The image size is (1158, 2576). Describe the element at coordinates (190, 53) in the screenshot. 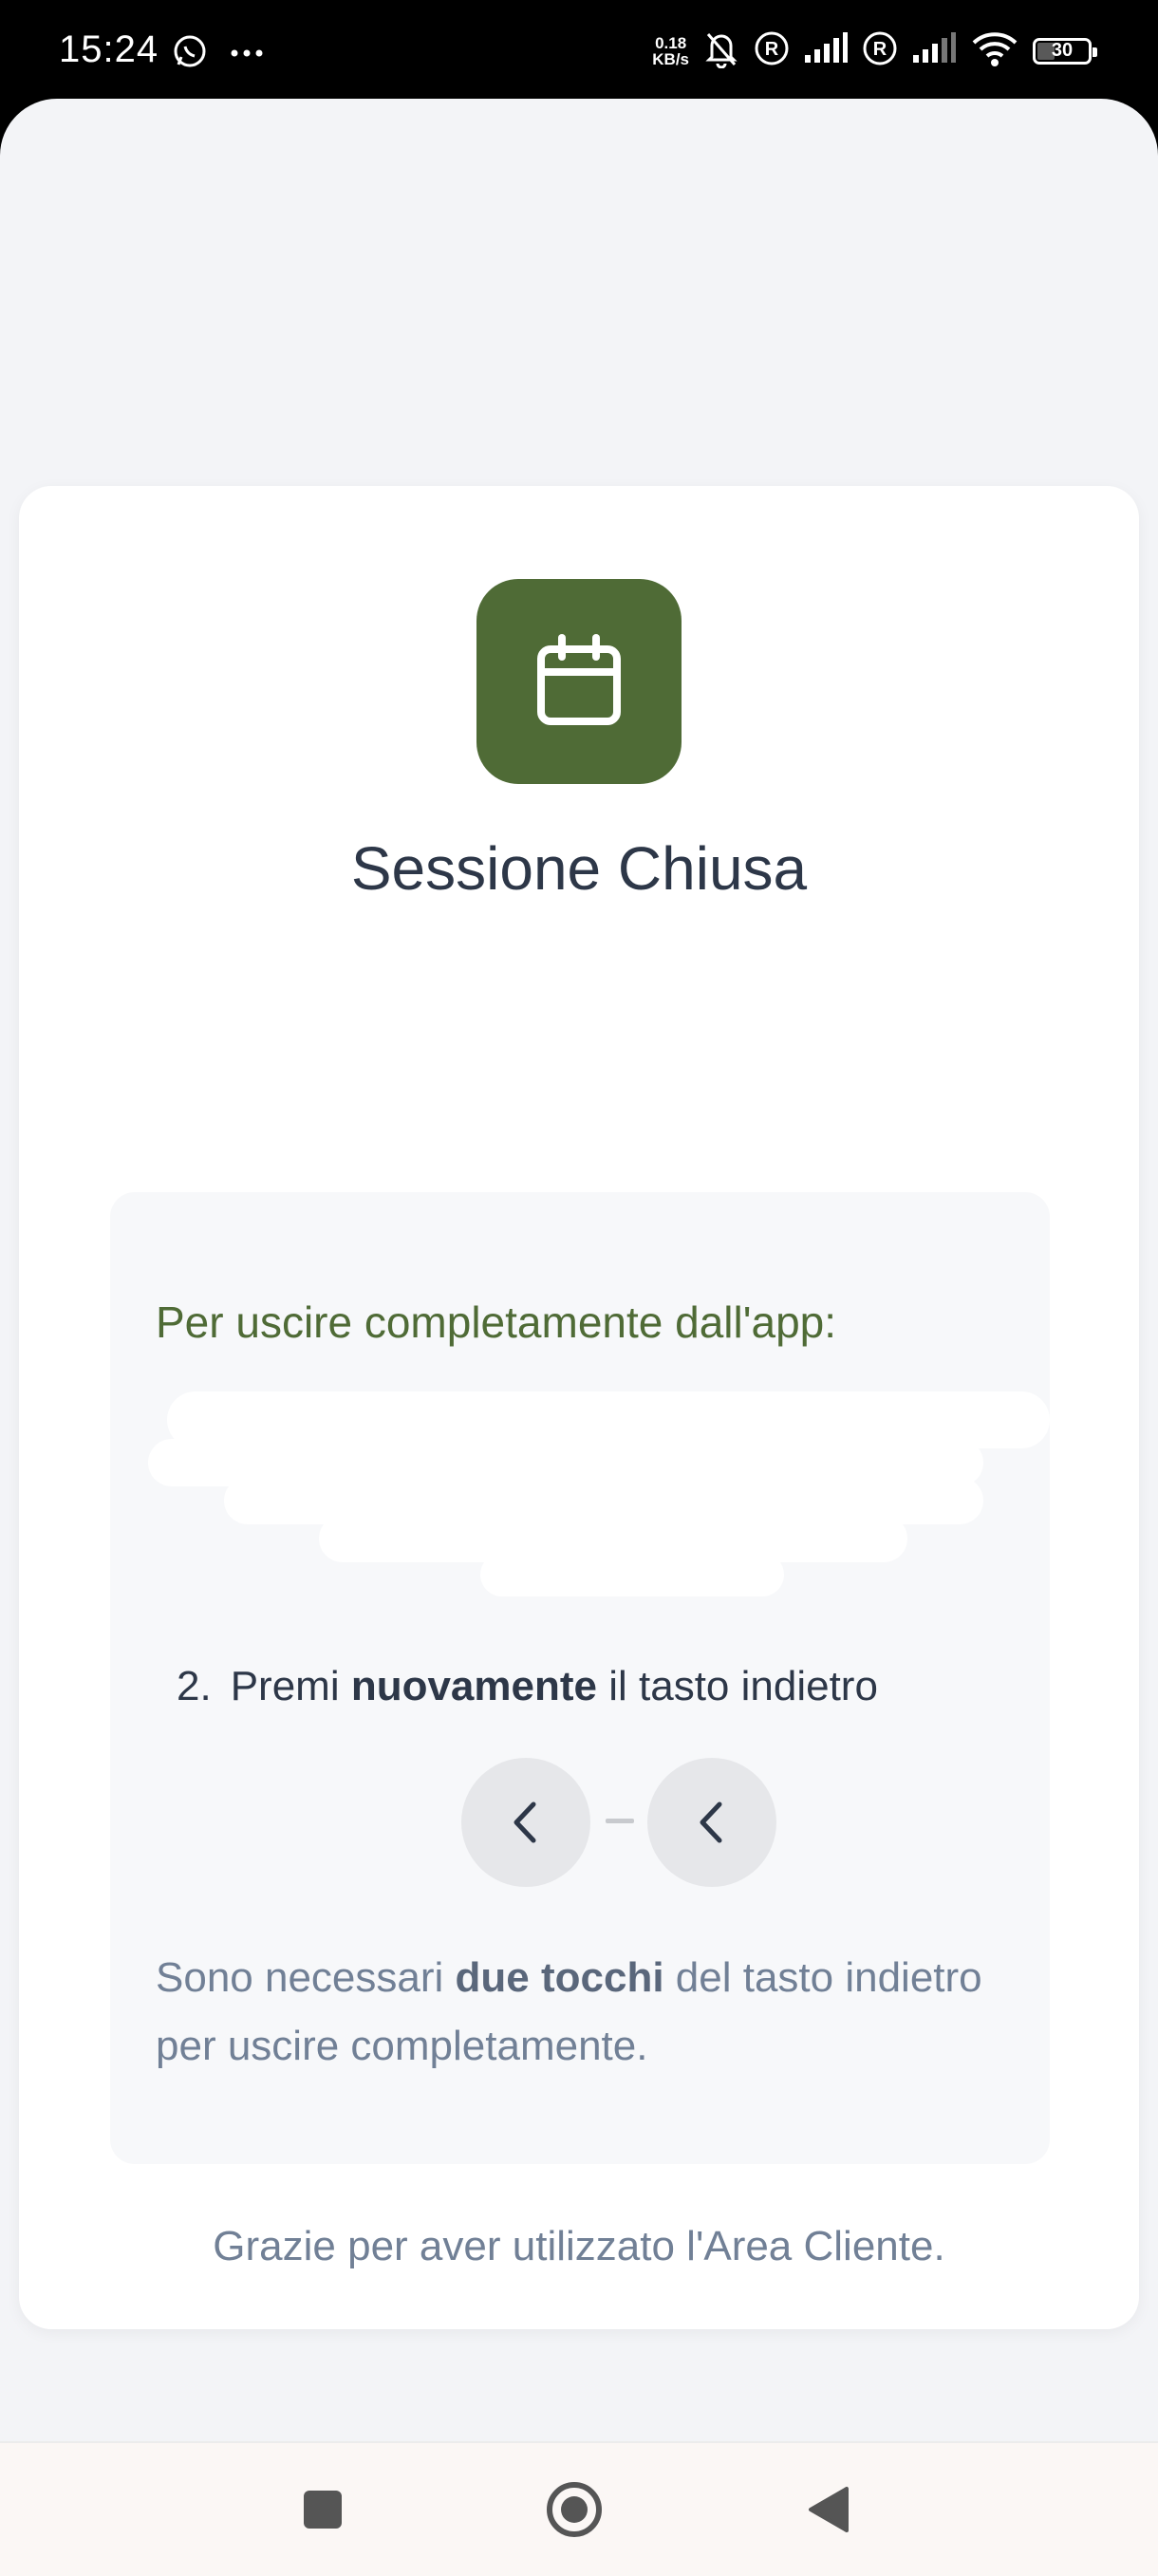

I see `whatsapp-icon` at that location.